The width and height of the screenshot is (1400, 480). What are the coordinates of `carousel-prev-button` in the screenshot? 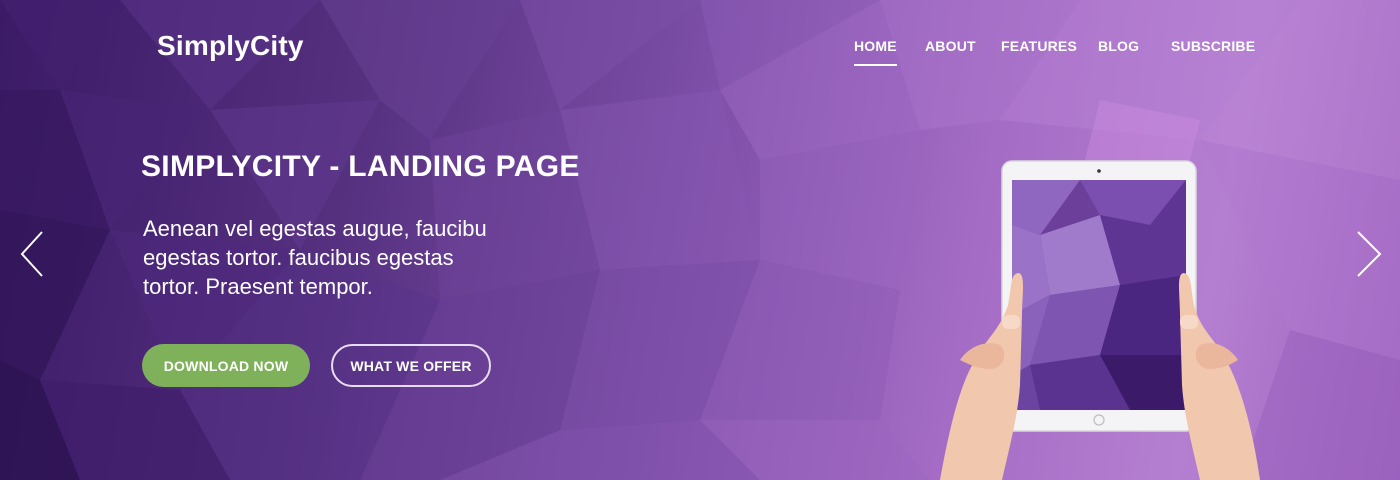 It's located at (33, 254).